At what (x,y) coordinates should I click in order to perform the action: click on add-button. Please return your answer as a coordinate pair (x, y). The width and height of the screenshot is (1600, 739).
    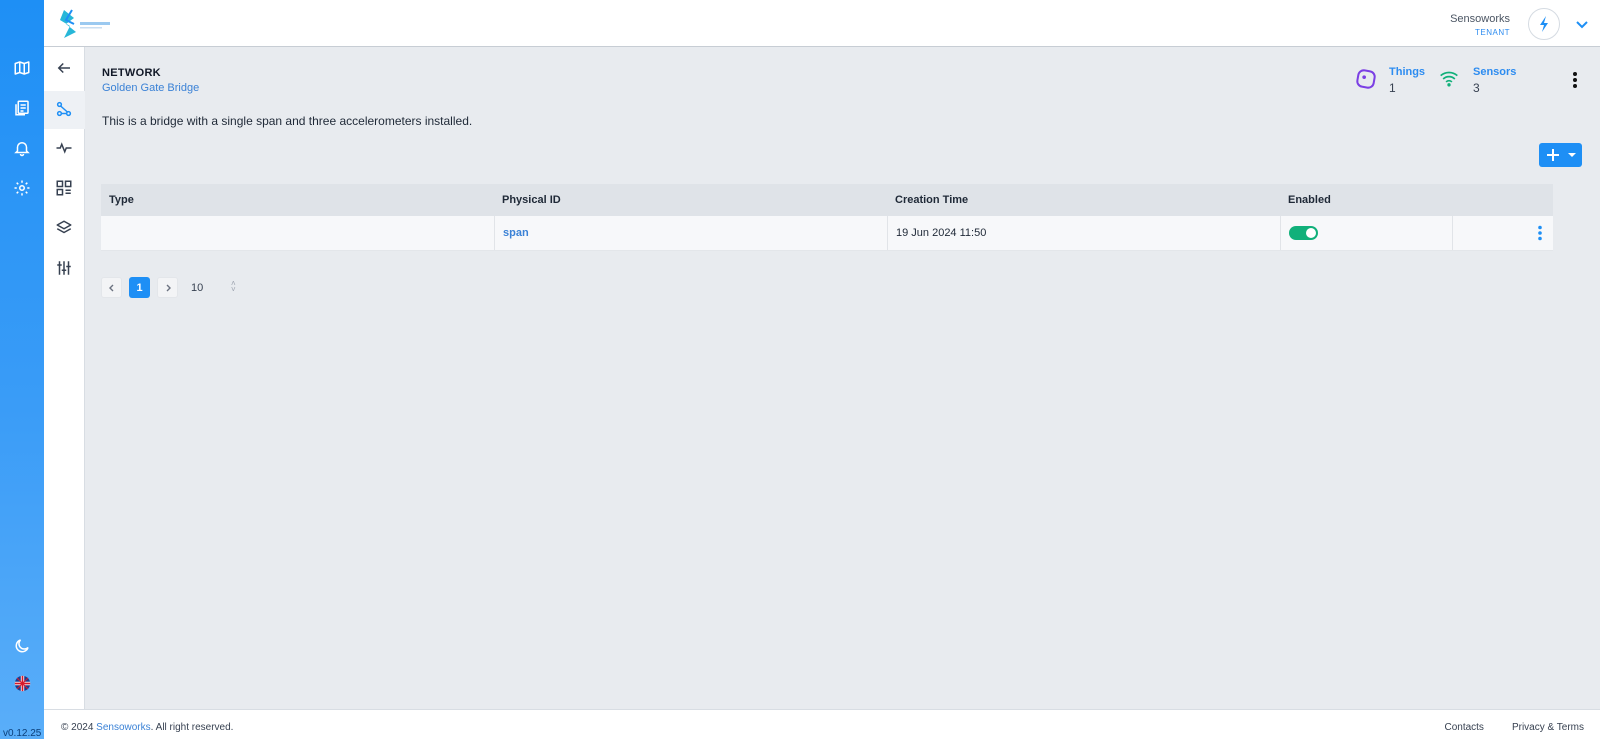
    Looking at the image, I should click on (1560, 155).